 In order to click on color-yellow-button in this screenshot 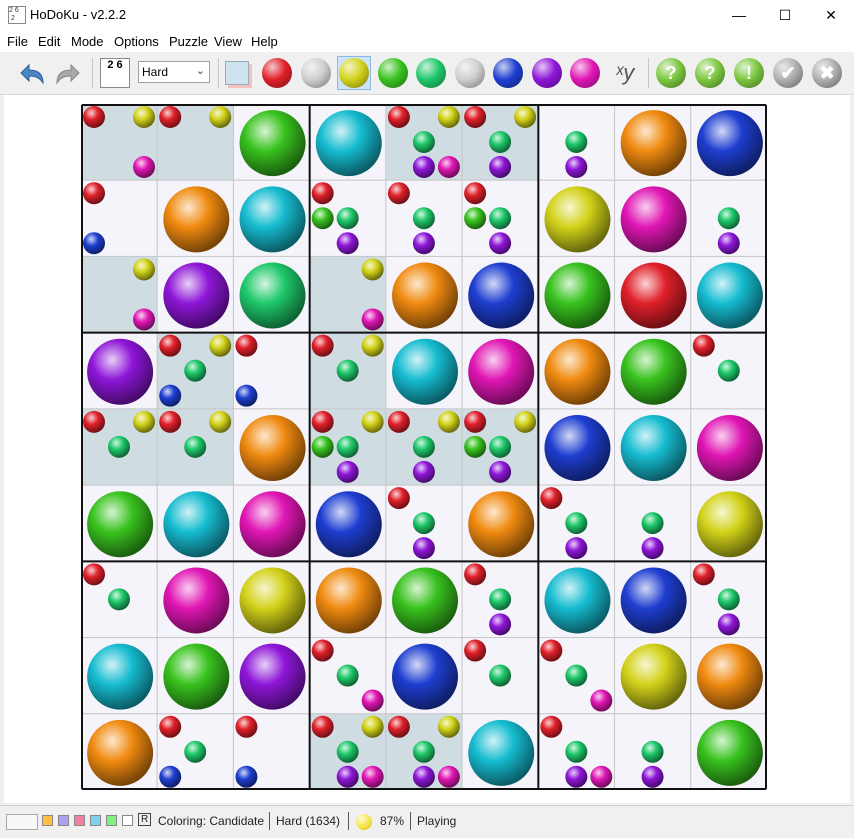, I will do `click(354, 73)`.